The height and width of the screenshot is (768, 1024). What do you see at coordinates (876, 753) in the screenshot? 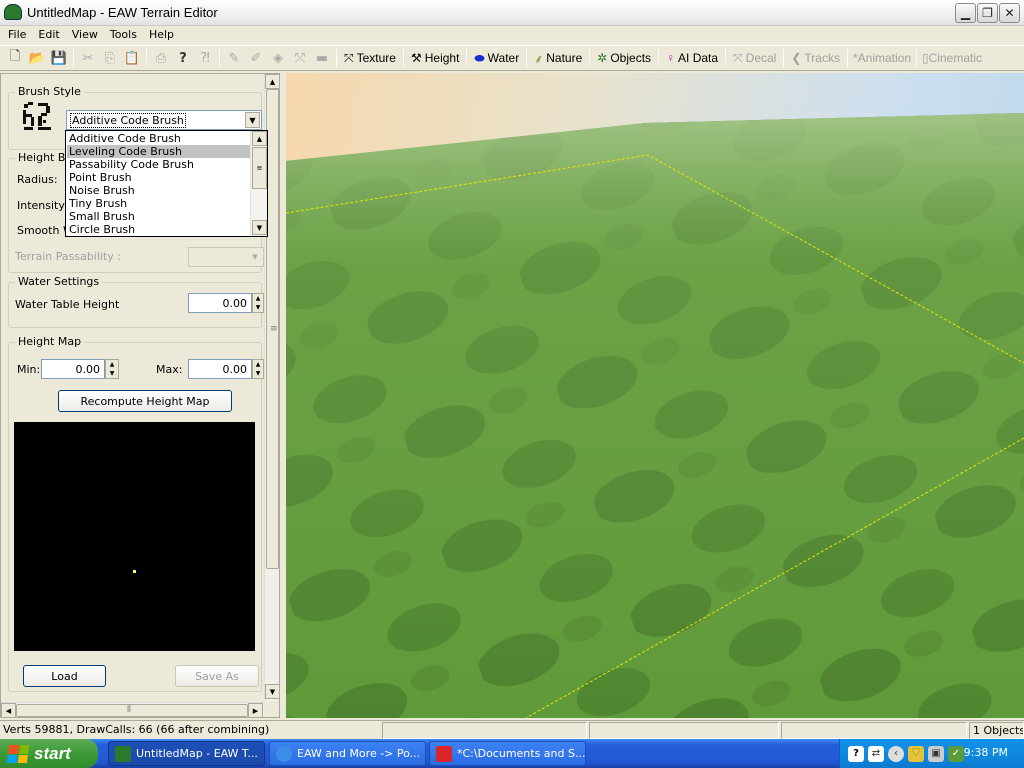
I see `network-icon: ⇄` at bounding box center [876, 753].